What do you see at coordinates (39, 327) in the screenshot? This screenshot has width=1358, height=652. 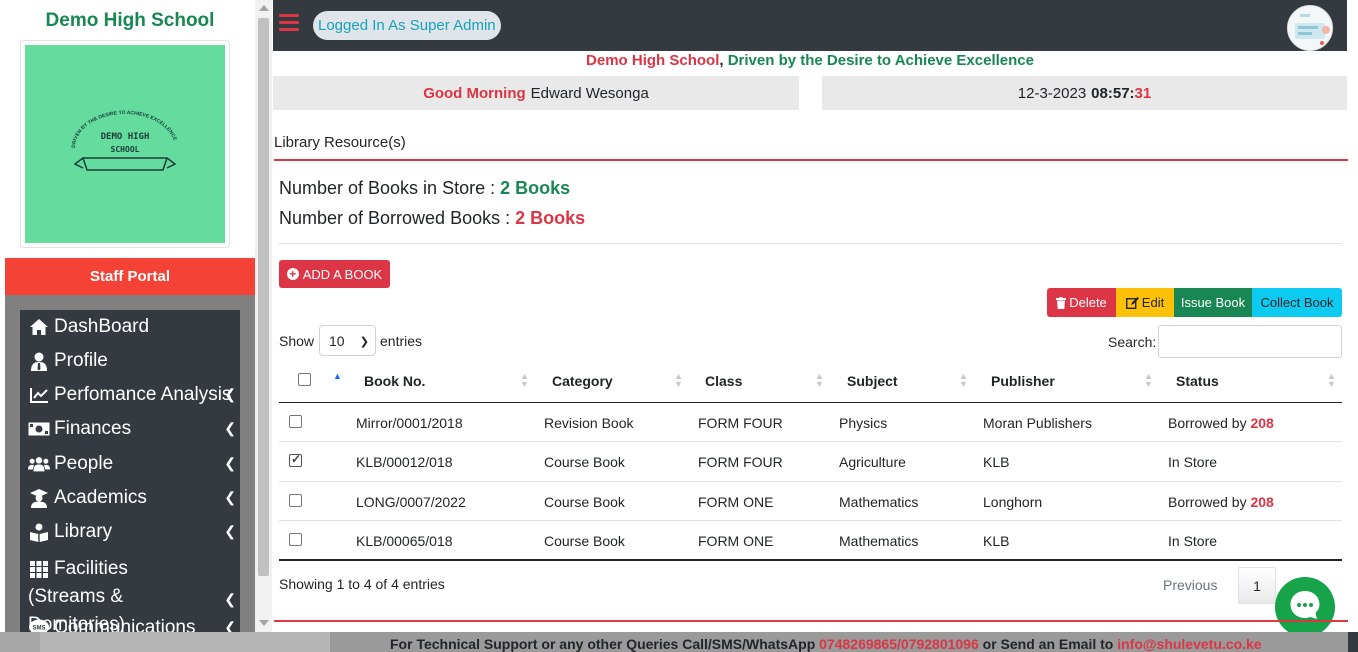 I see `home-icon` at bounding box center [39, 327].